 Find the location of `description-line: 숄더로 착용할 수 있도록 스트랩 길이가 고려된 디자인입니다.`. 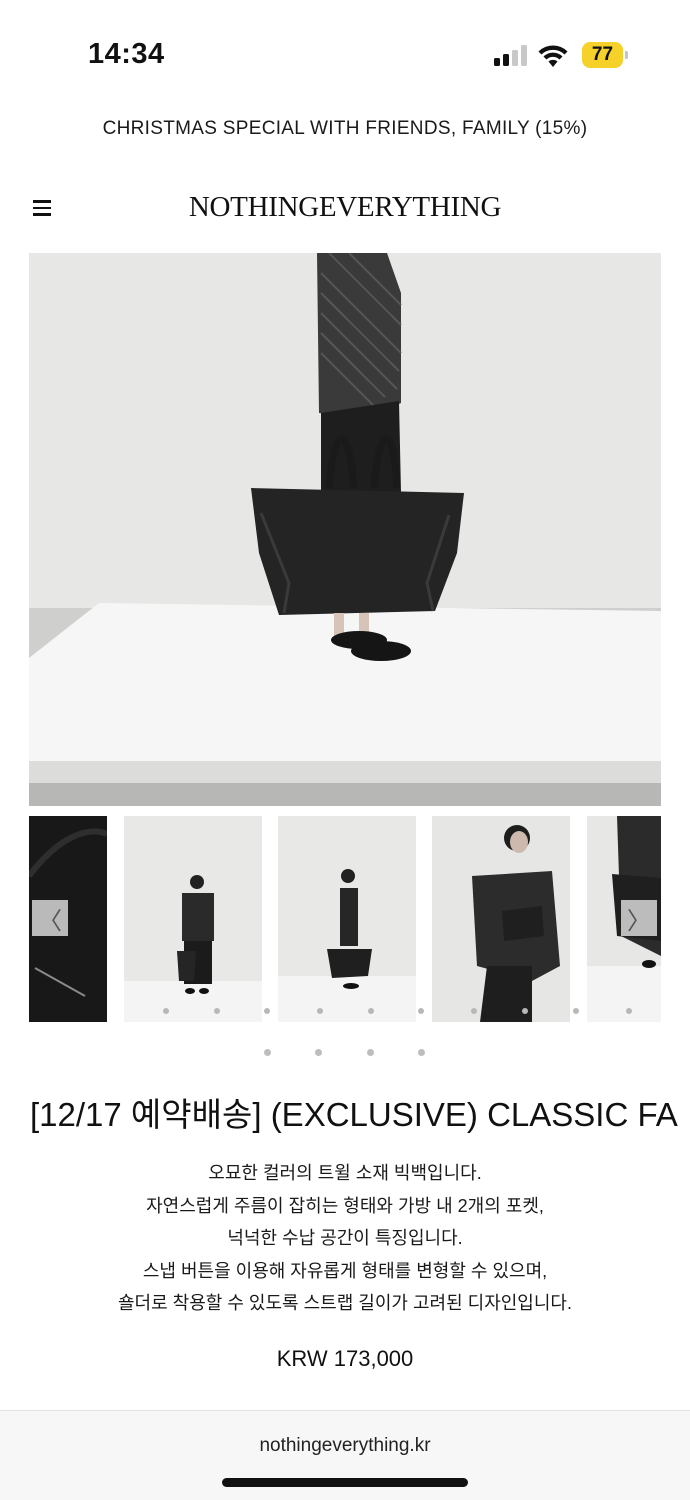

description-line: 숄더로 착용할 수 있도록 스트랩 길이가 고려된 디자인입니다. is located at coordinates (344, 1303).